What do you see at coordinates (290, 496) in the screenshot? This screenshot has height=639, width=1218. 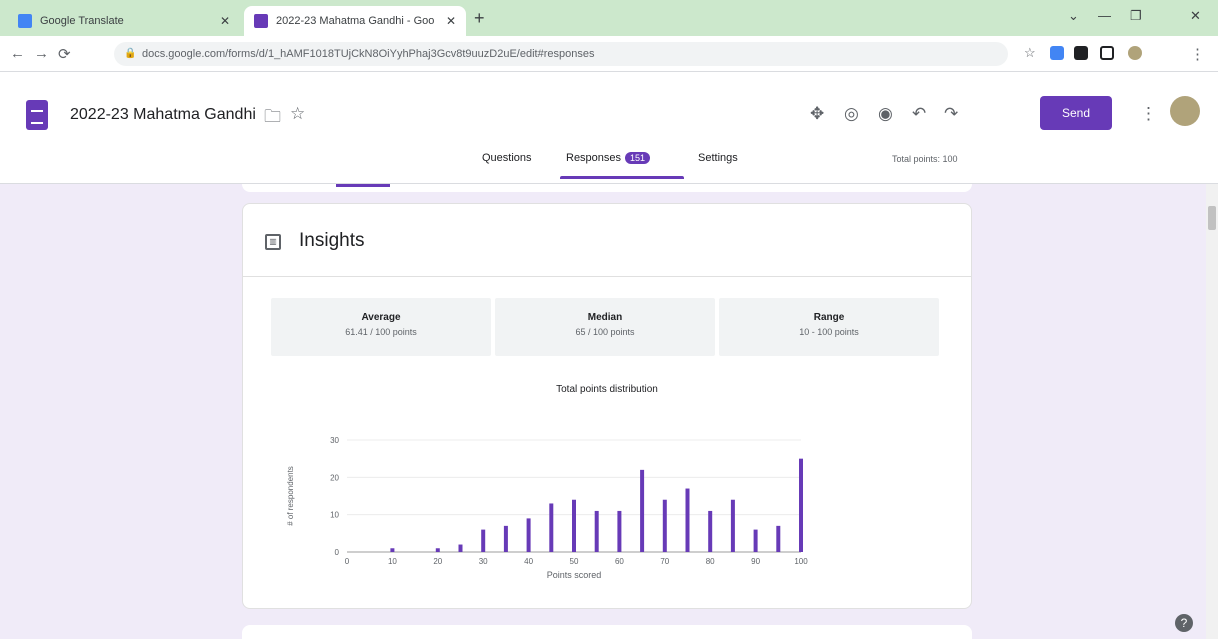 I see `y-axis-label: # of respondents` at bounding box center [290, 496].